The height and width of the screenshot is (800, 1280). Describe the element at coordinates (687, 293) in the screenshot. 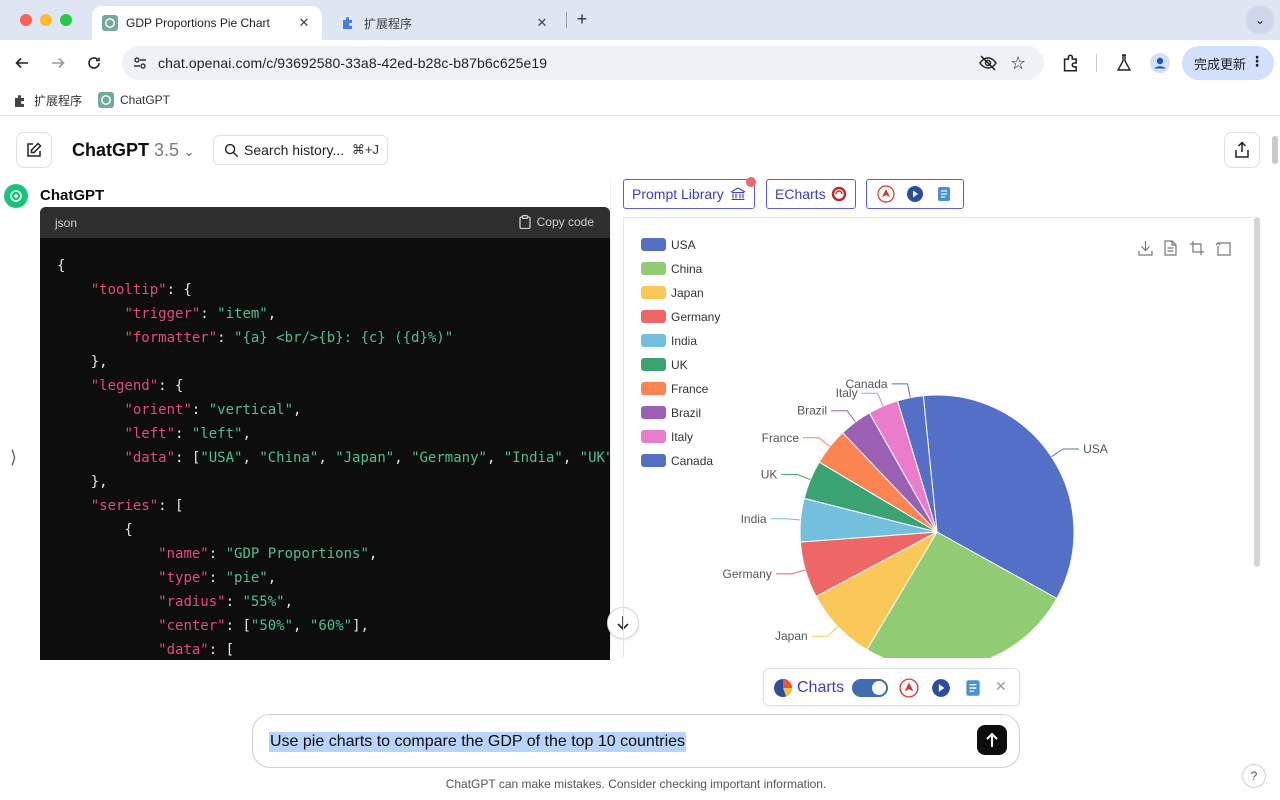

I see `legend-label-japan: Japan` at that location.